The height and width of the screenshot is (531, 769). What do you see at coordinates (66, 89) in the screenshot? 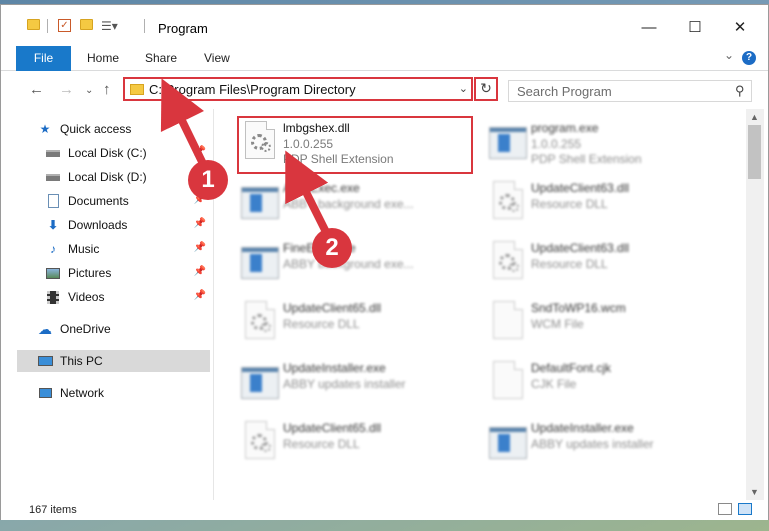
I see `forward-arrow-icon: →` at bounding box center [66, 89].